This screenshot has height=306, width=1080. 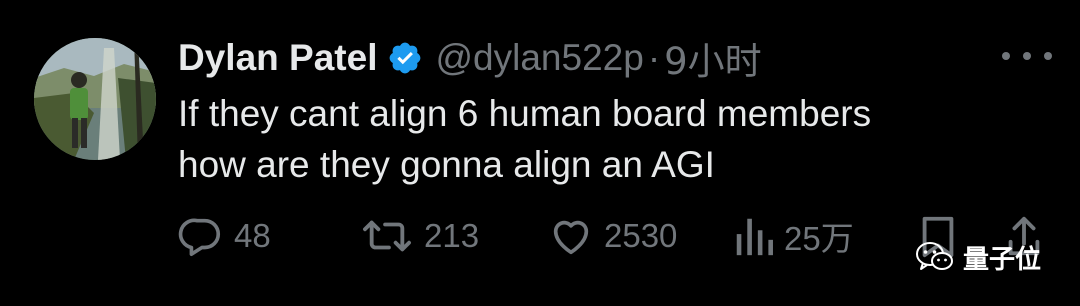 What do you see at coordinates (571, 237) in the screenshot?
I see `heart-icon` at bounding box center [571, 237].